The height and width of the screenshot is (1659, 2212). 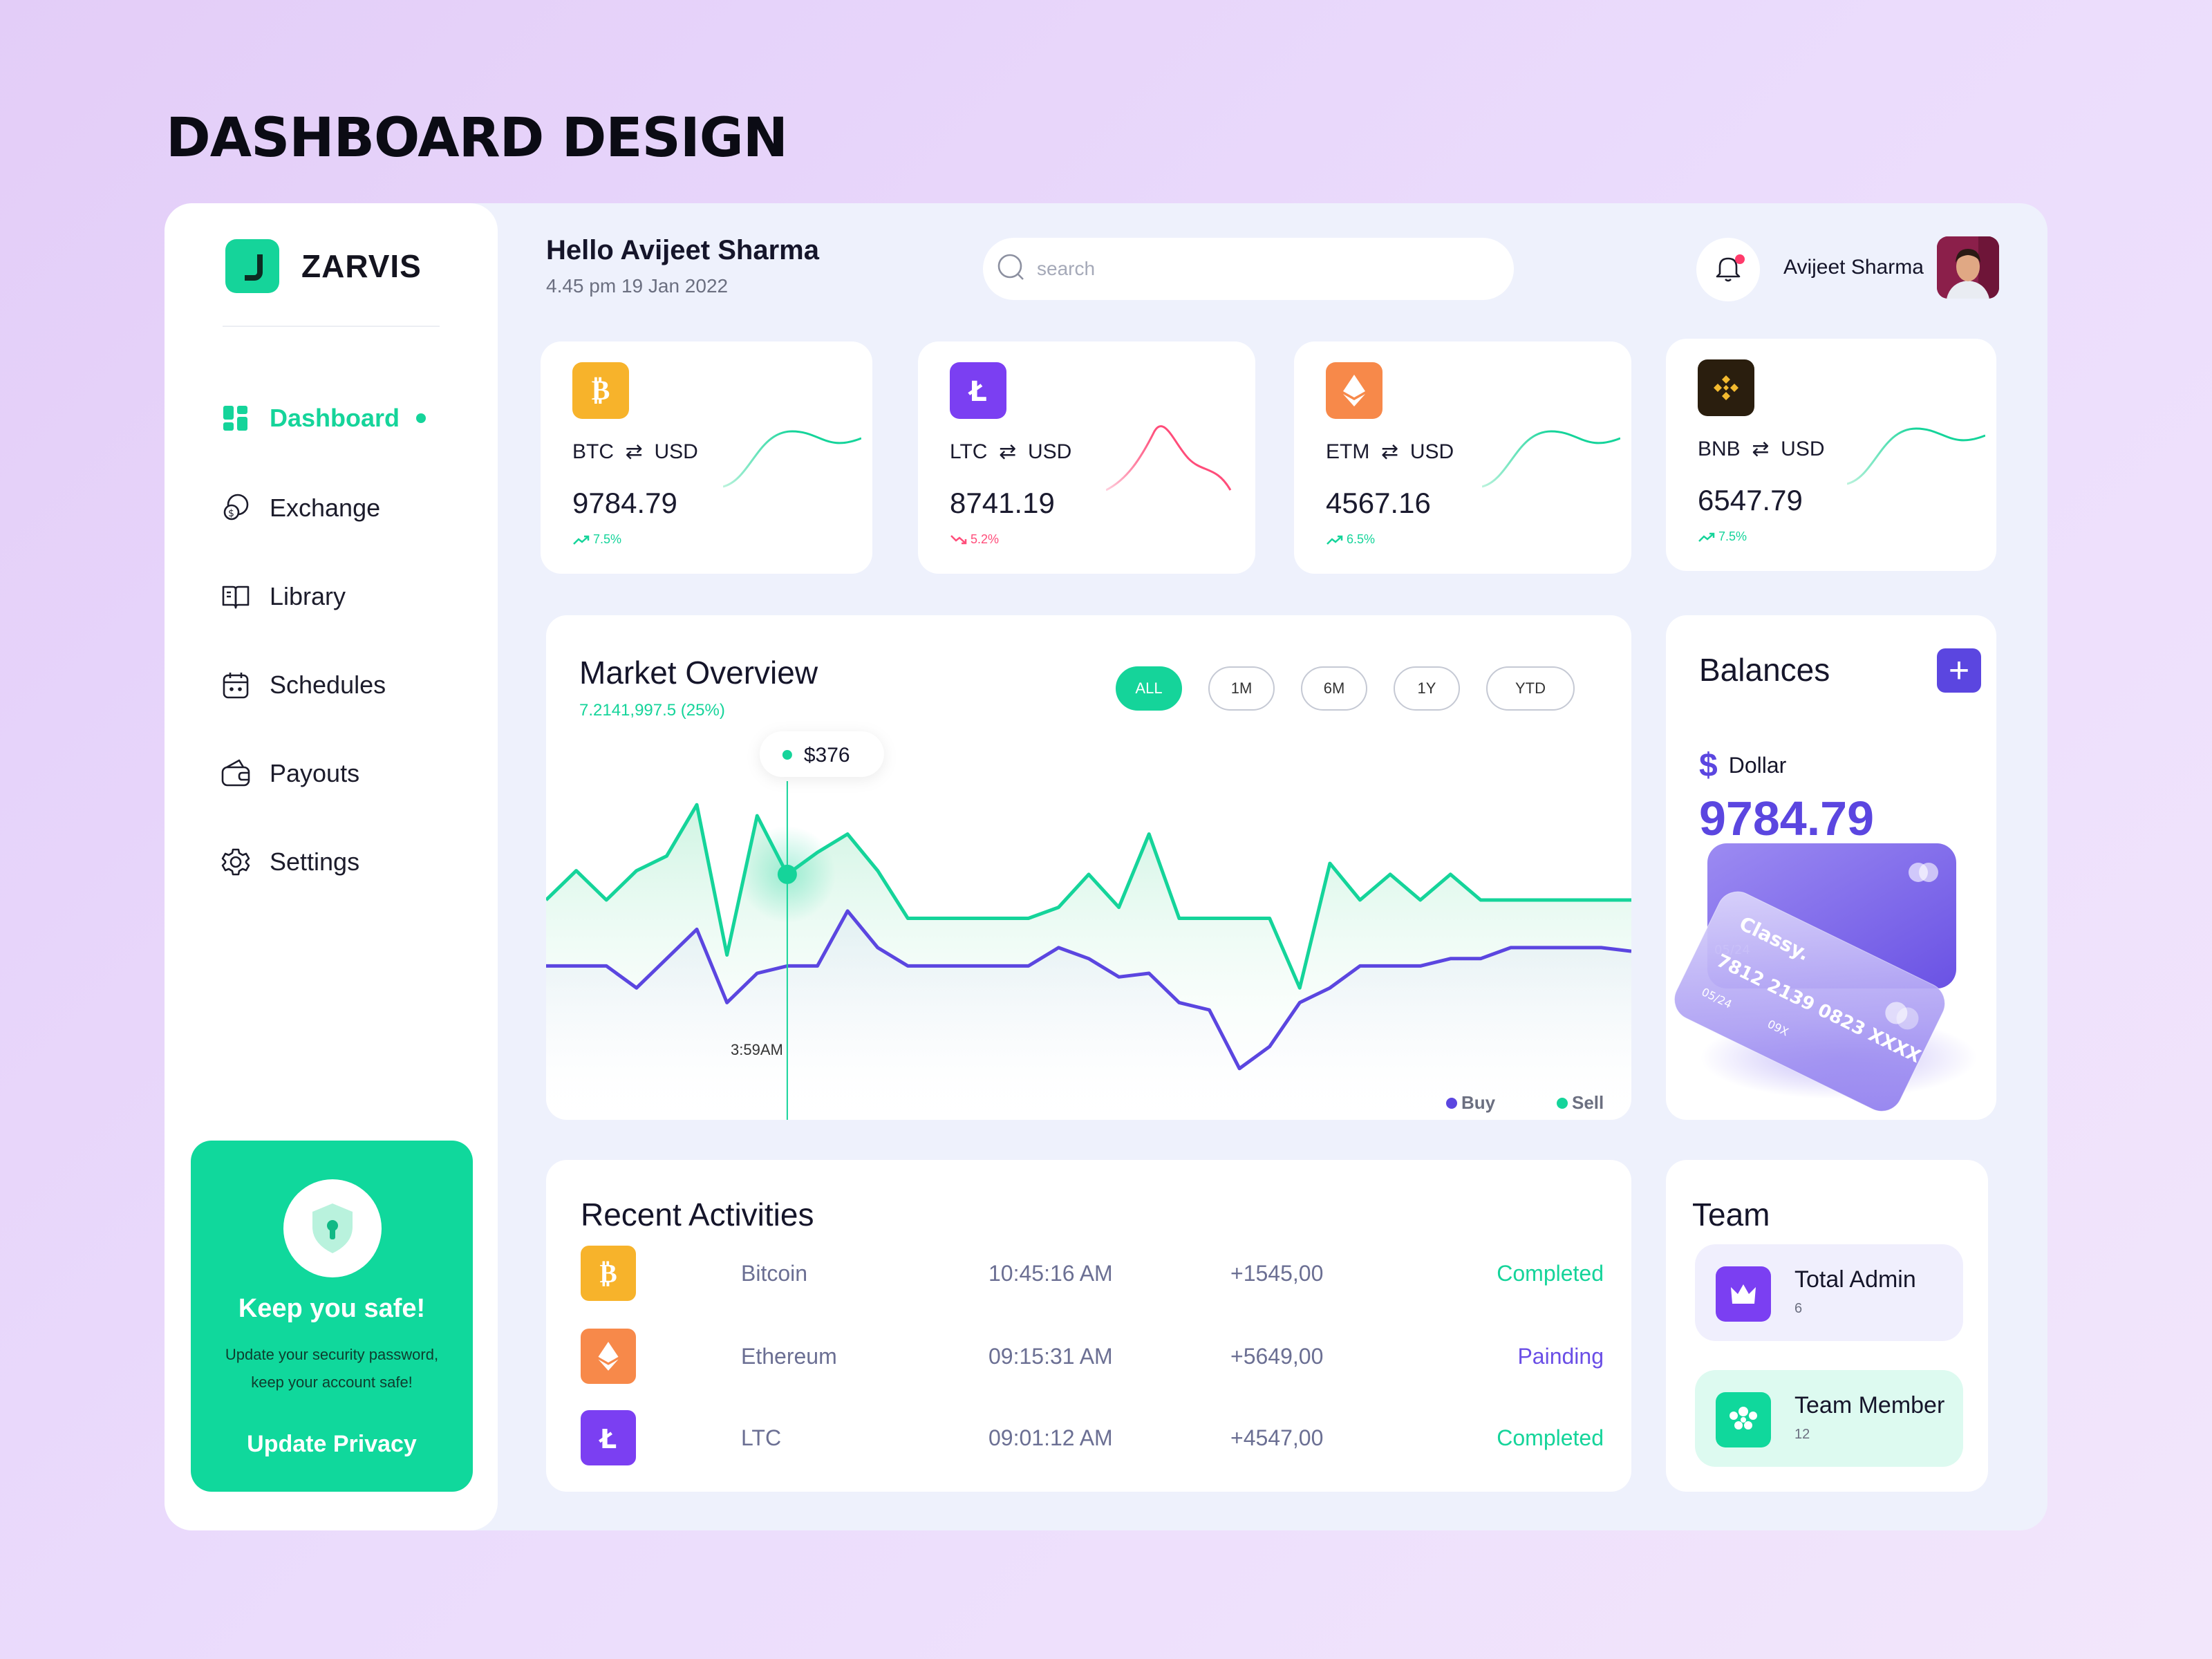 What do you see at coordinates (761, 1437) in the screenshot?
I see `activity-name: LTC` at bounding box center [761, 1437].